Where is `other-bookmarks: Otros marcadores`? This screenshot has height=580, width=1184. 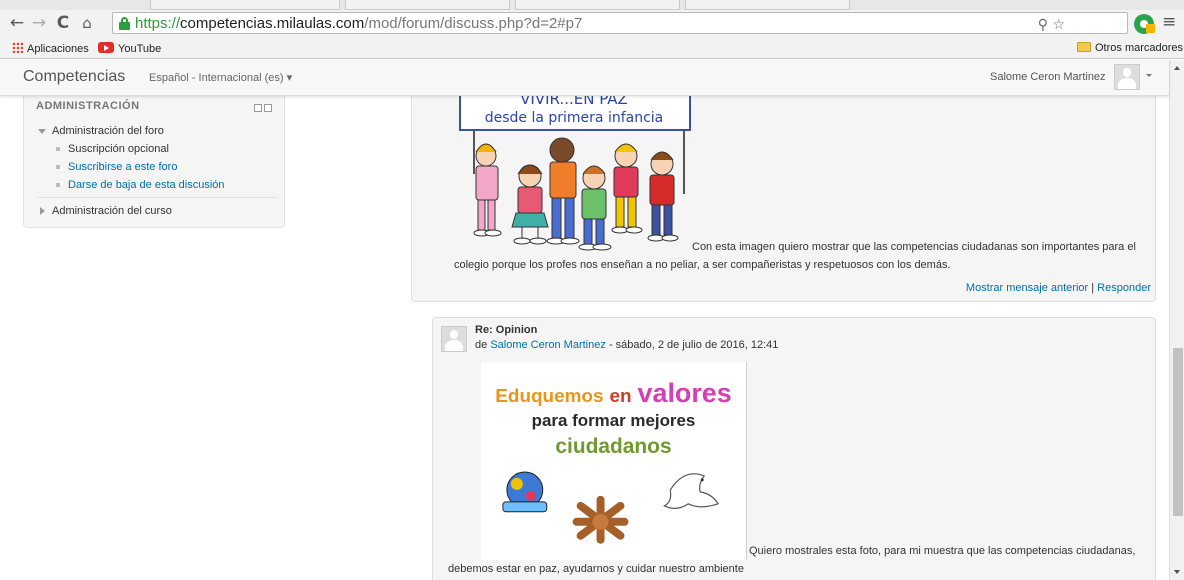
other-bookmarks: Otros marcadores is located at coordinates (1130, 48).